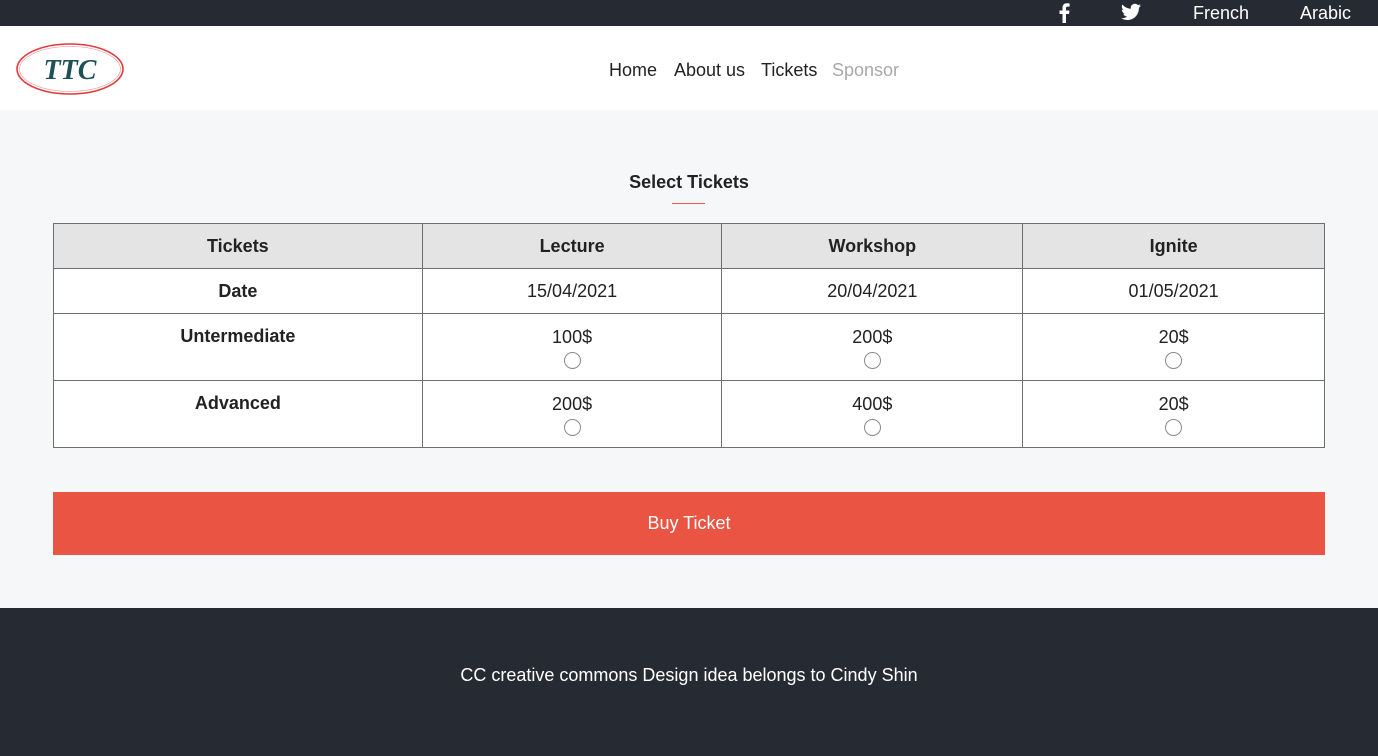  Describe the element at coordinates (238, 347) in the screenshot. I see `row-label-intermediate: Untermediate` at that location.